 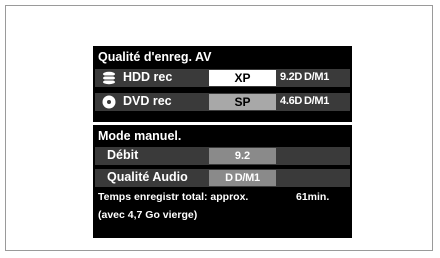 What do you see at coordinates (242, 156) in the screenshot?
I see `bitrate-value: 9.2` at bounding box center [242, 156].